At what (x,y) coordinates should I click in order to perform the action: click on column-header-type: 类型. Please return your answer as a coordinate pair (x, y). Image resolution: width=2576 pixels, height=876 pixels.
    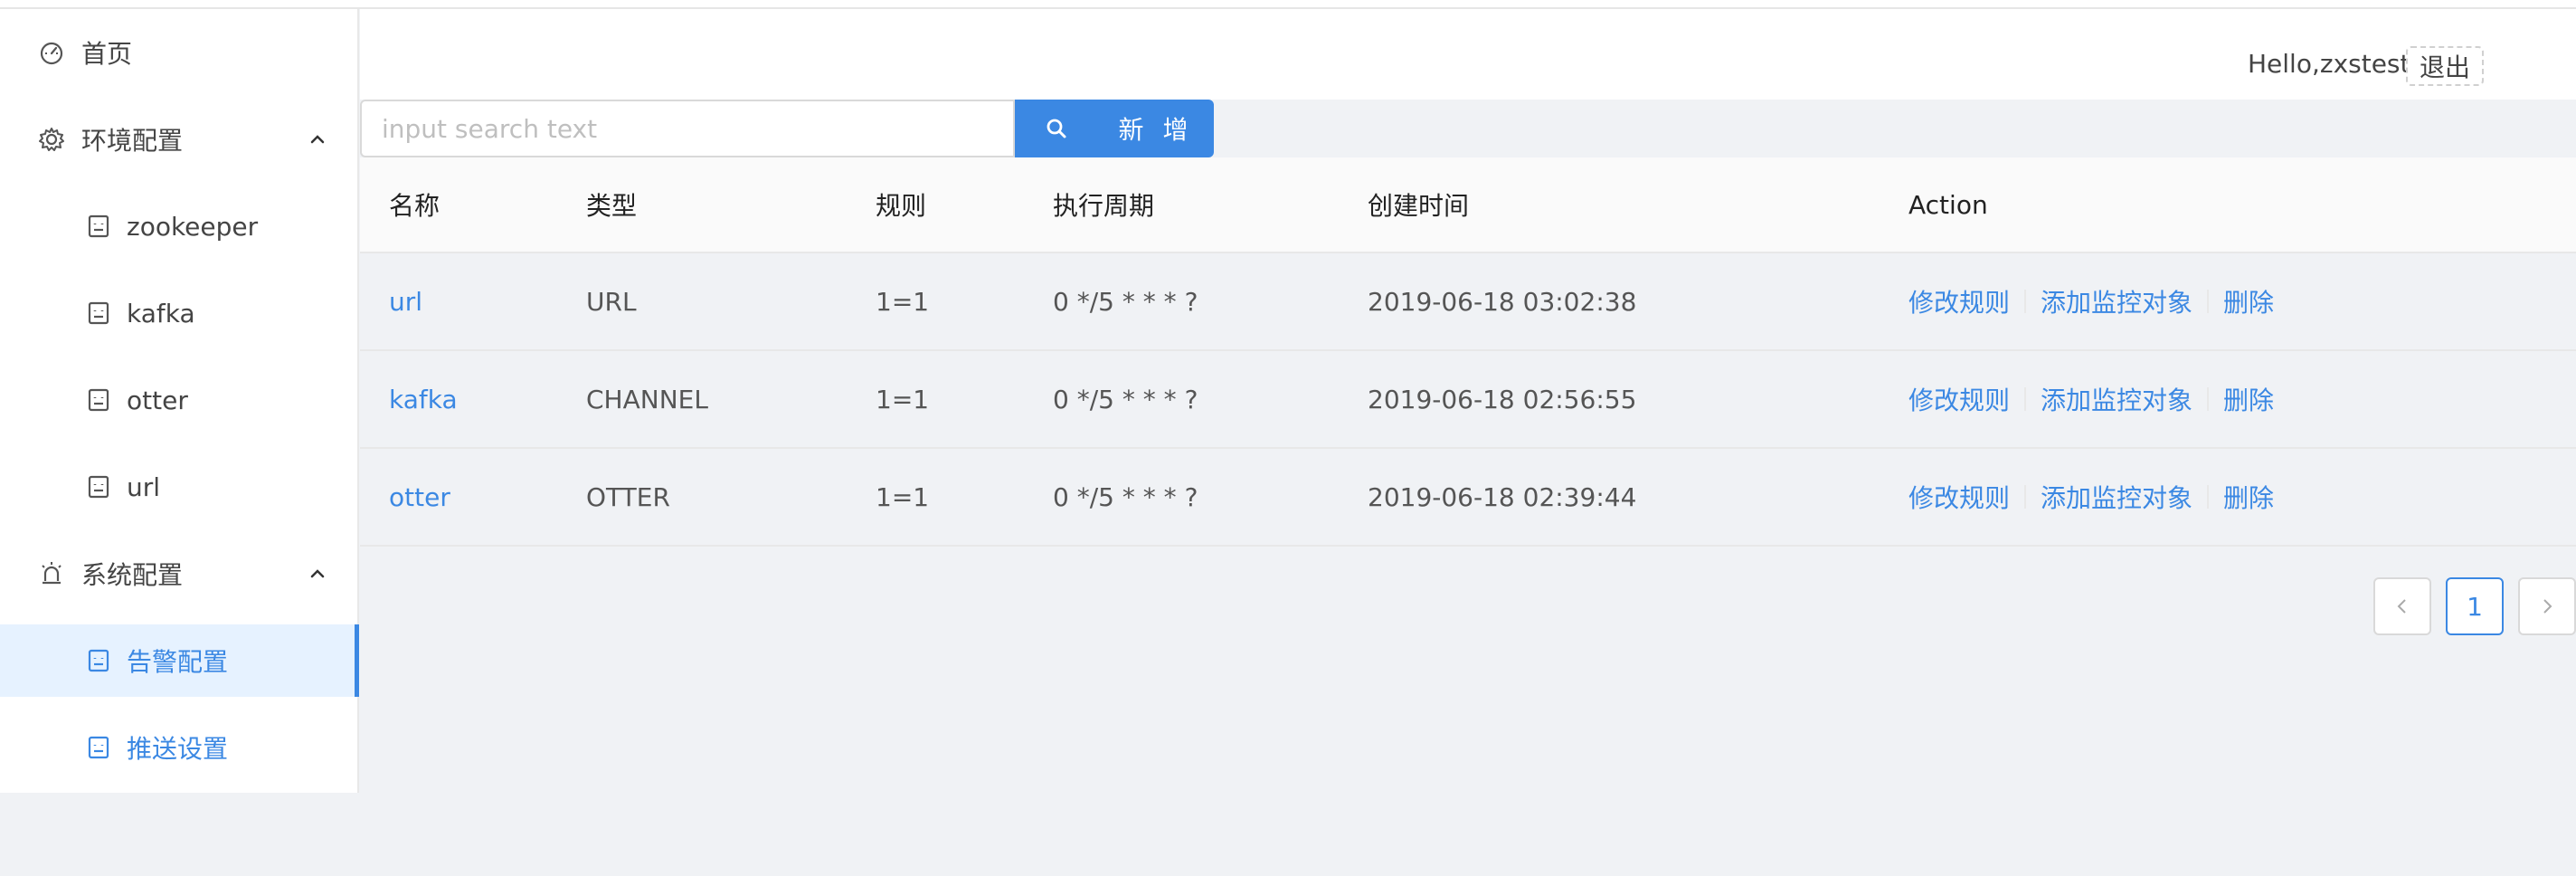
    Looking at the image, I should click on (612, 206).